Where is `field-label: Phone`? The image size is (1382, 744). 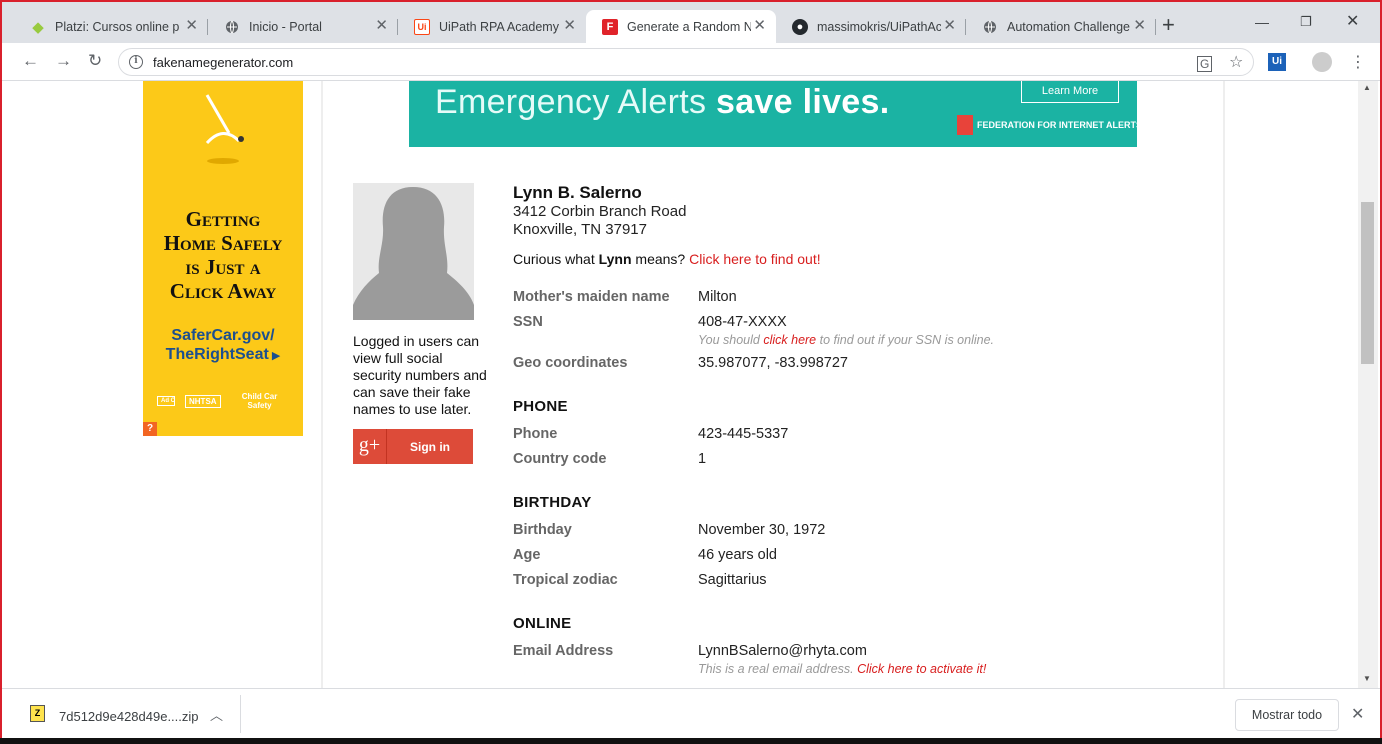 field-label: Phone is located at coordinates (535, 434).